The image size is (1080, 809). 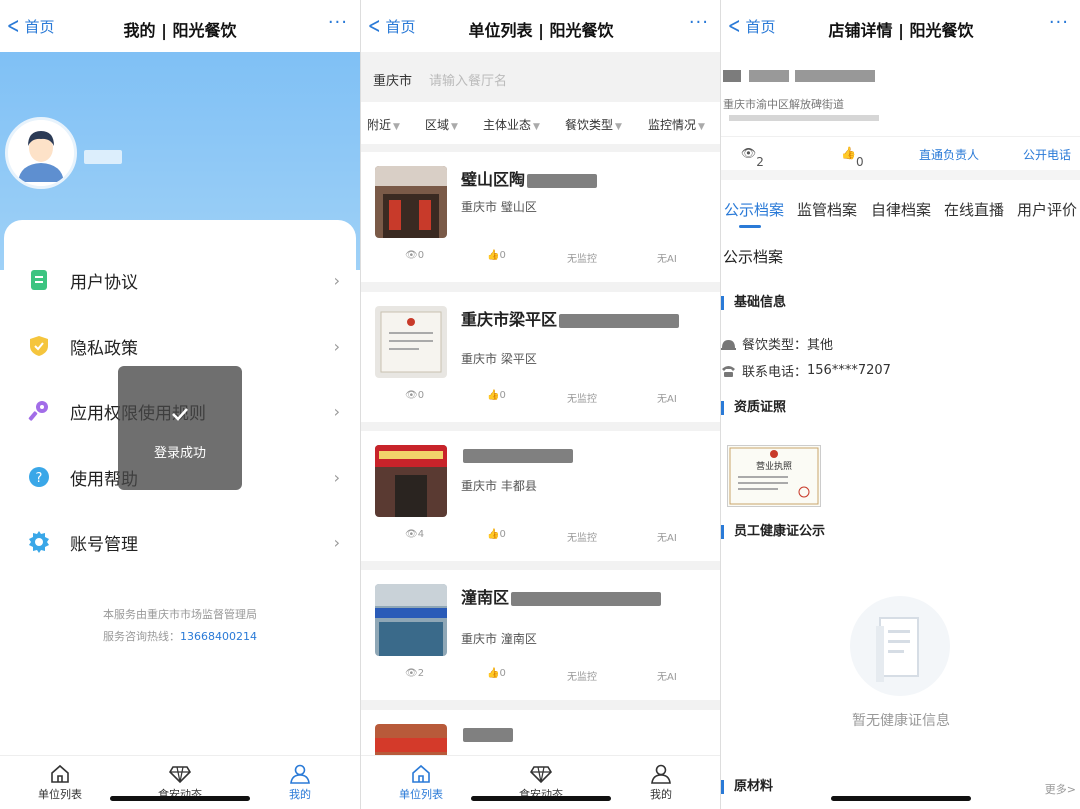 I want to click on views-count: 👁 2, so click(x=752, y=157).